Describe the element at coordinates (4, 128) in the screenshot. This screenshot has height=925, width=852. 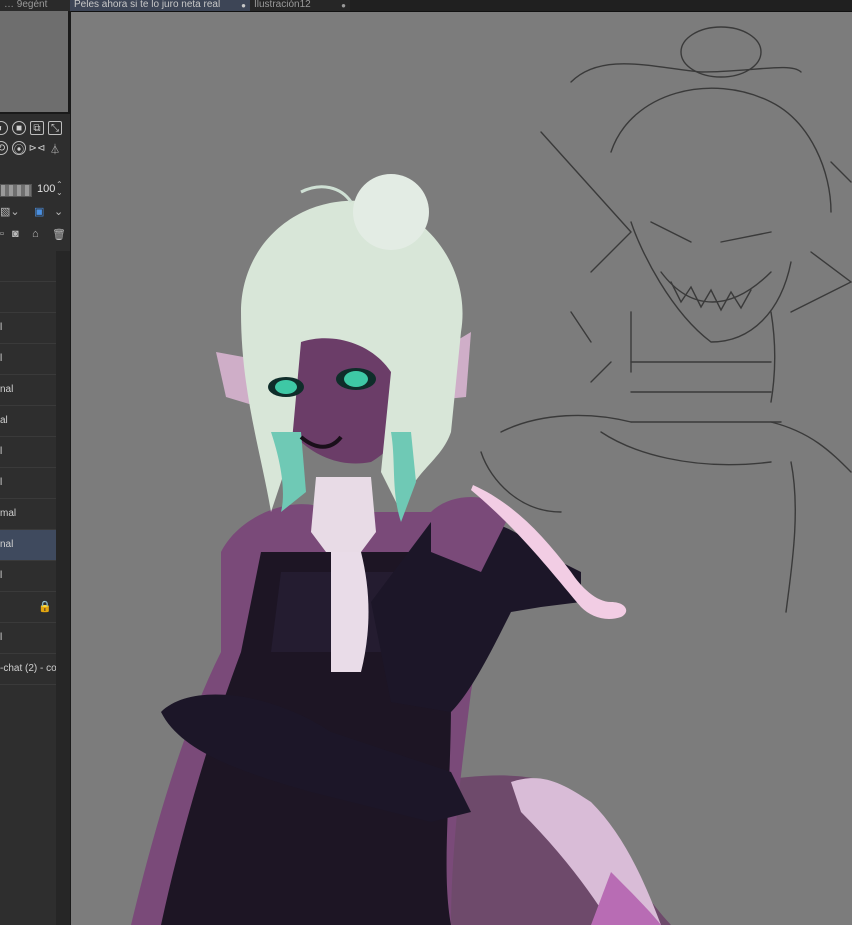
I see `rotate-left-icon: ◐` at that location.